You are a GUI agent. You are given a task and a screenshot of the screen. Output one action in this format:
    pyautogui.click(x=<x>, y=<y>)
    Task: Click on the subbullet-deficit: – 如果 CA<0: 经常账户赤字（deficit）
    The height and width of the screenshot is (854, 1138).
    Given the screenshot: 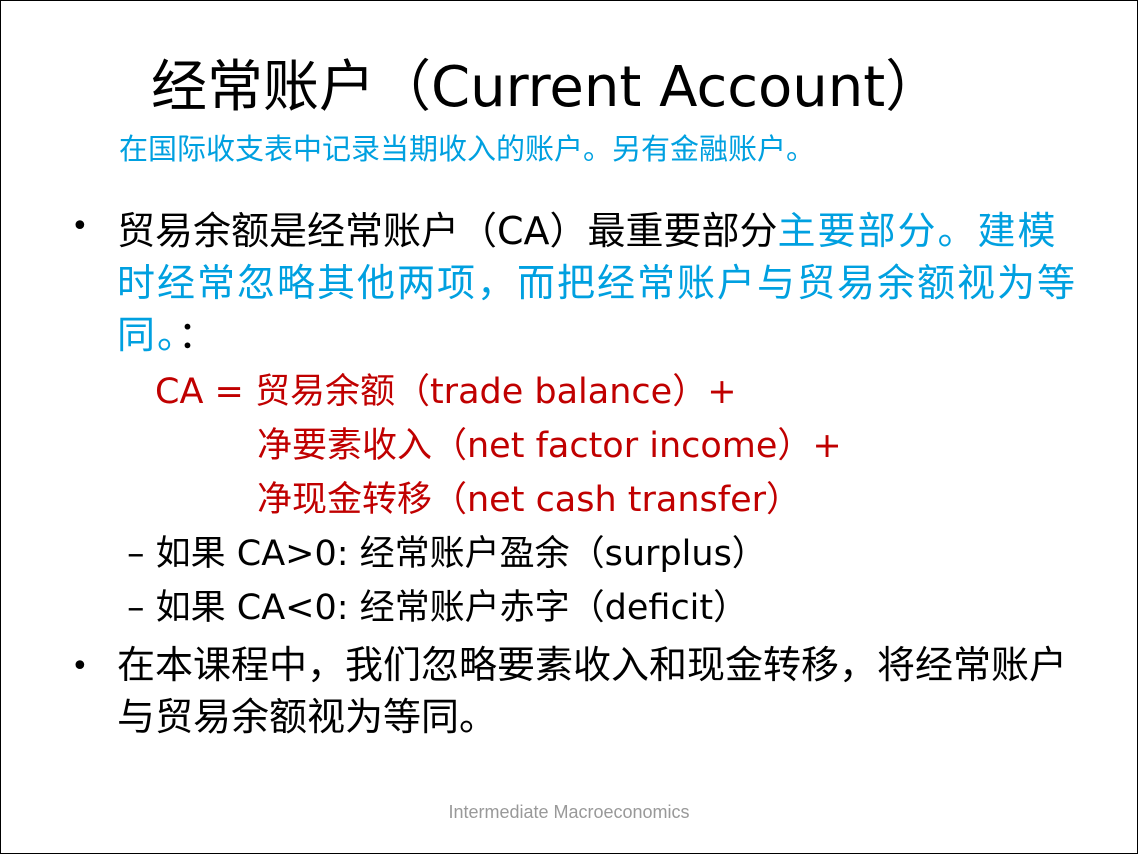 What is the action you would take?
    pyautogui.click(x=438, y=608)
    